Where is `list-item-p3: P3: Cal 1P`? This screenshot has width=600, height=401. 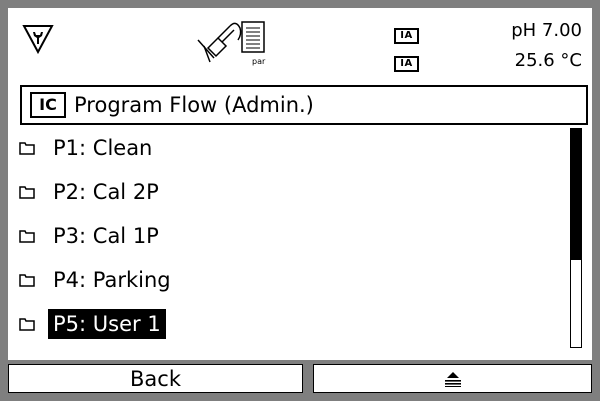 list-item-p3: P3: Cal 1P is located at coordinates (288, 236).